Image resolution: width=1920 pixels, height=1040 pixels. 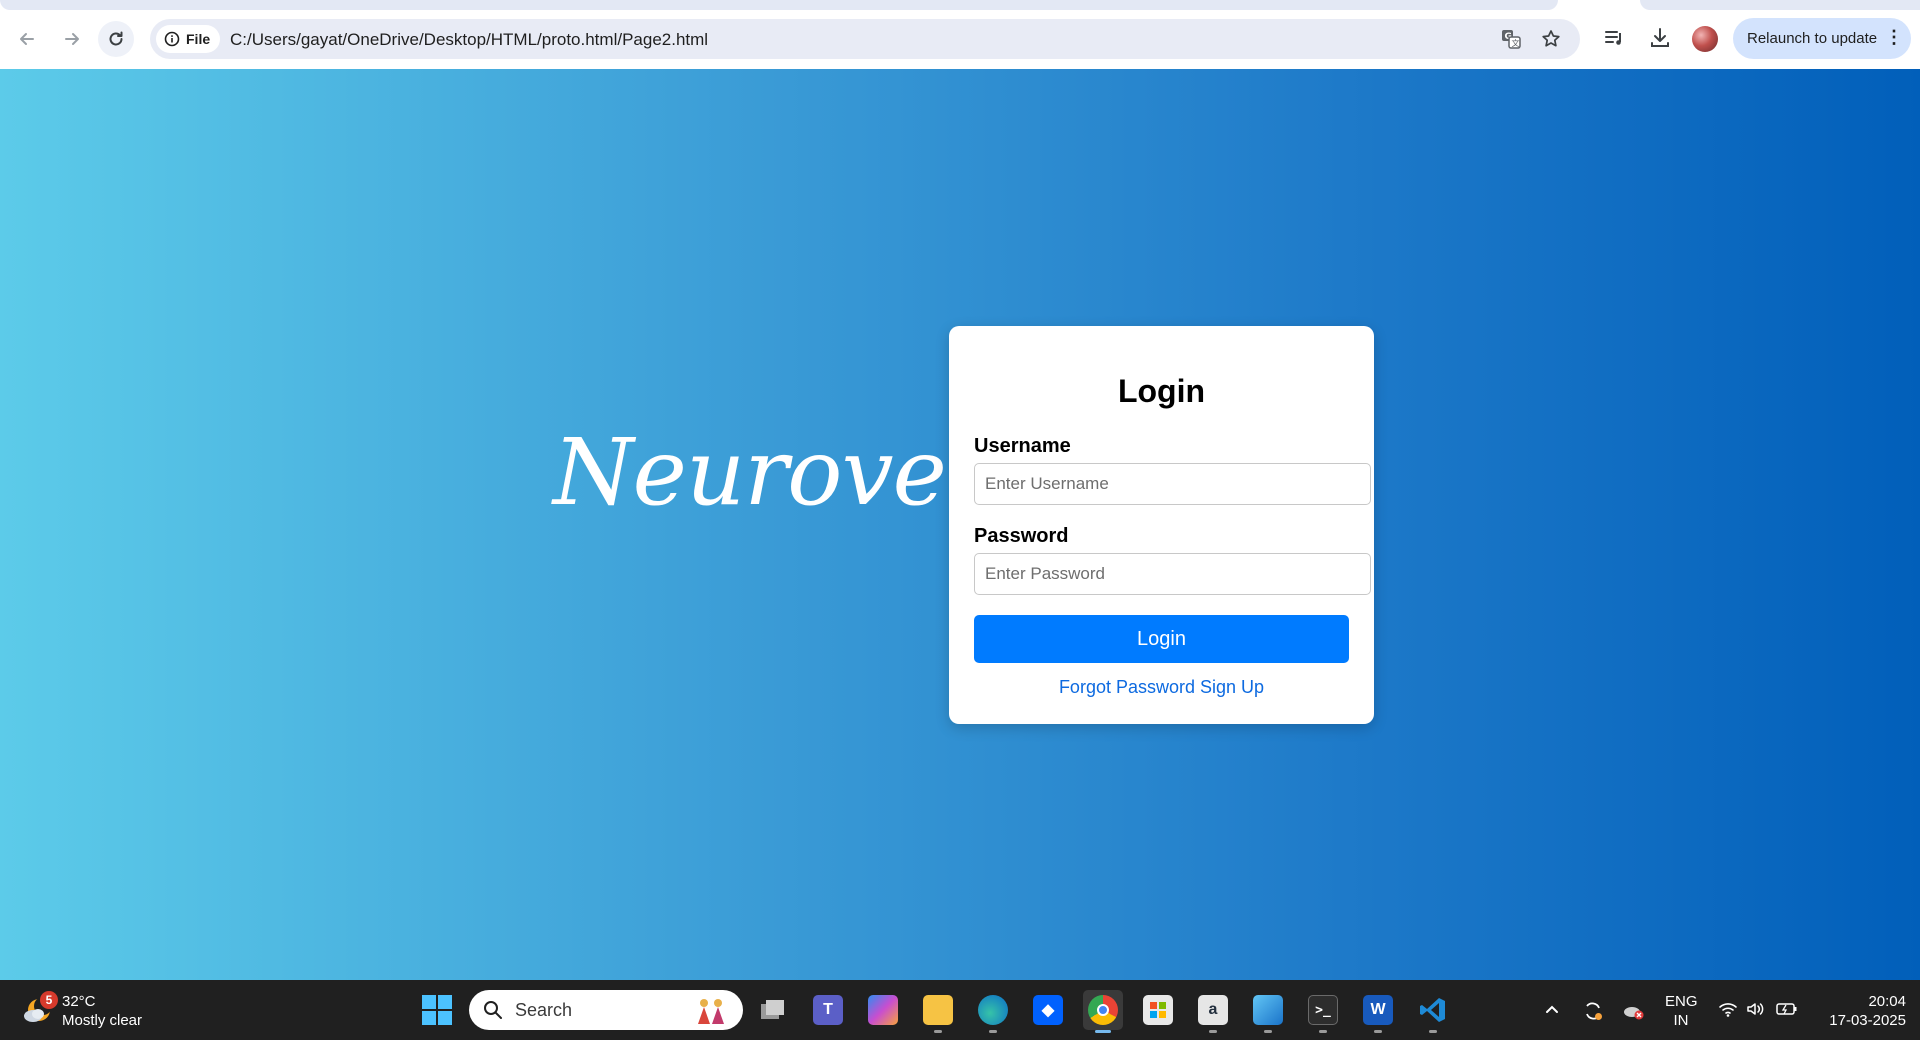 I want to click on photos-icon, so click(x=1268, y=1010).